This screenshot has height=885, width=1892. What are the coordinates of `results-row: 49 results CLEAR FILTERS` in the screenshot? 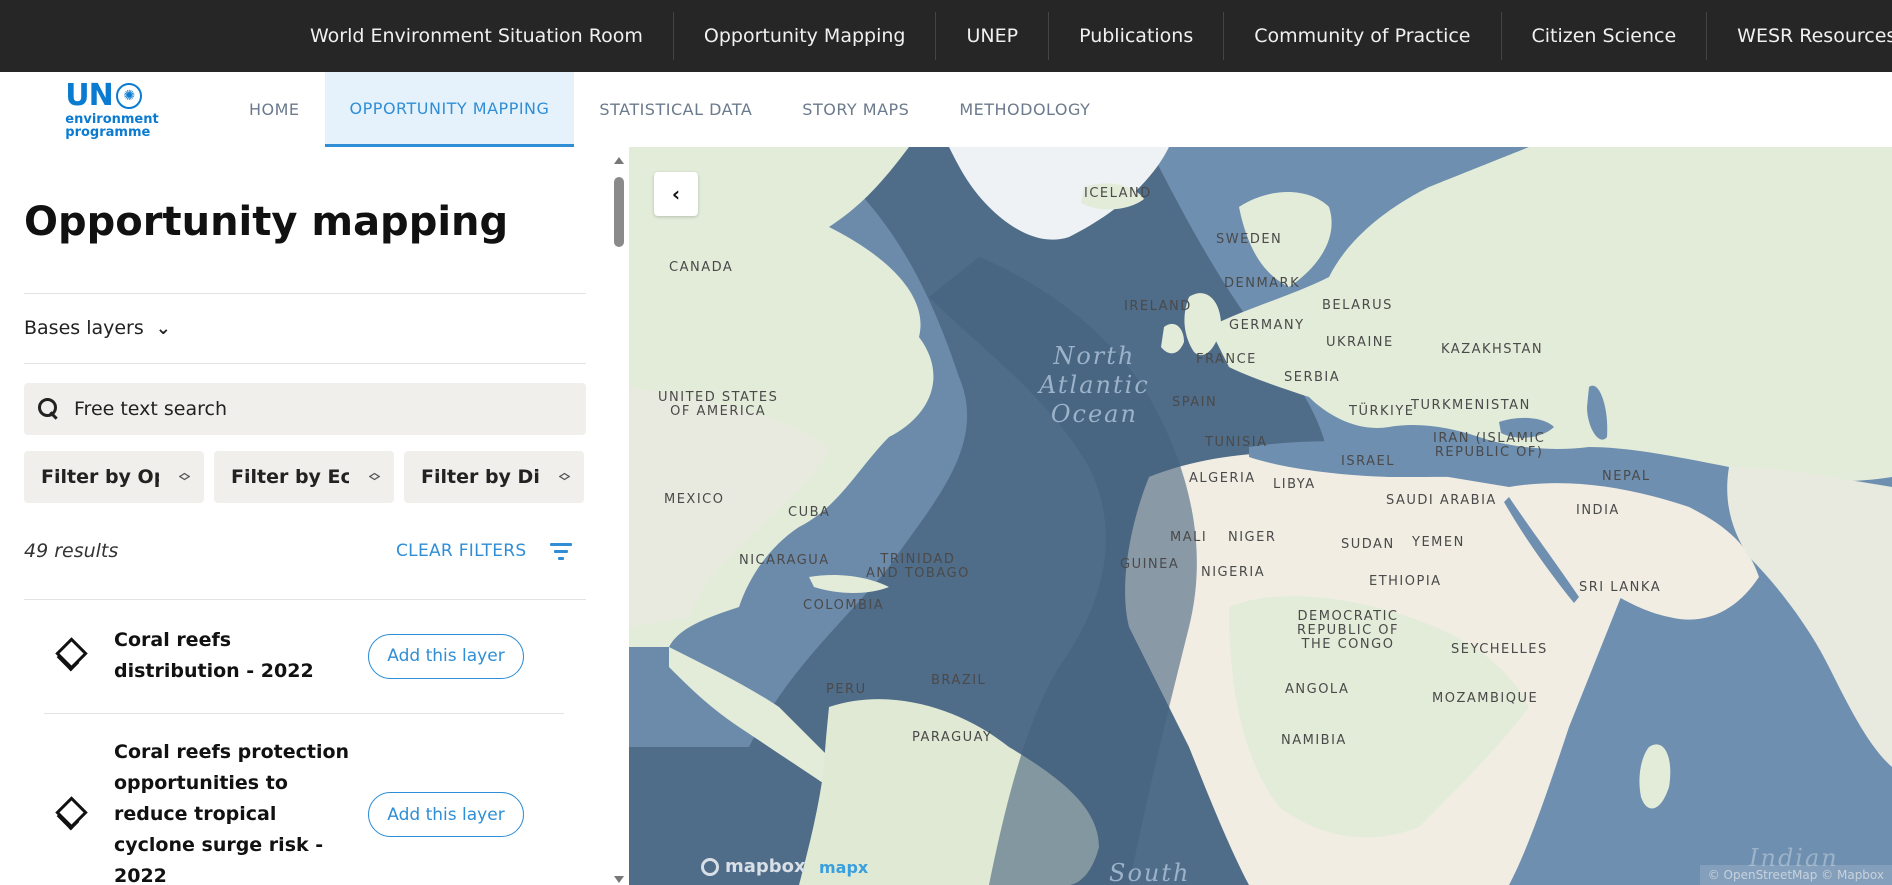 It's located at (305, 551).